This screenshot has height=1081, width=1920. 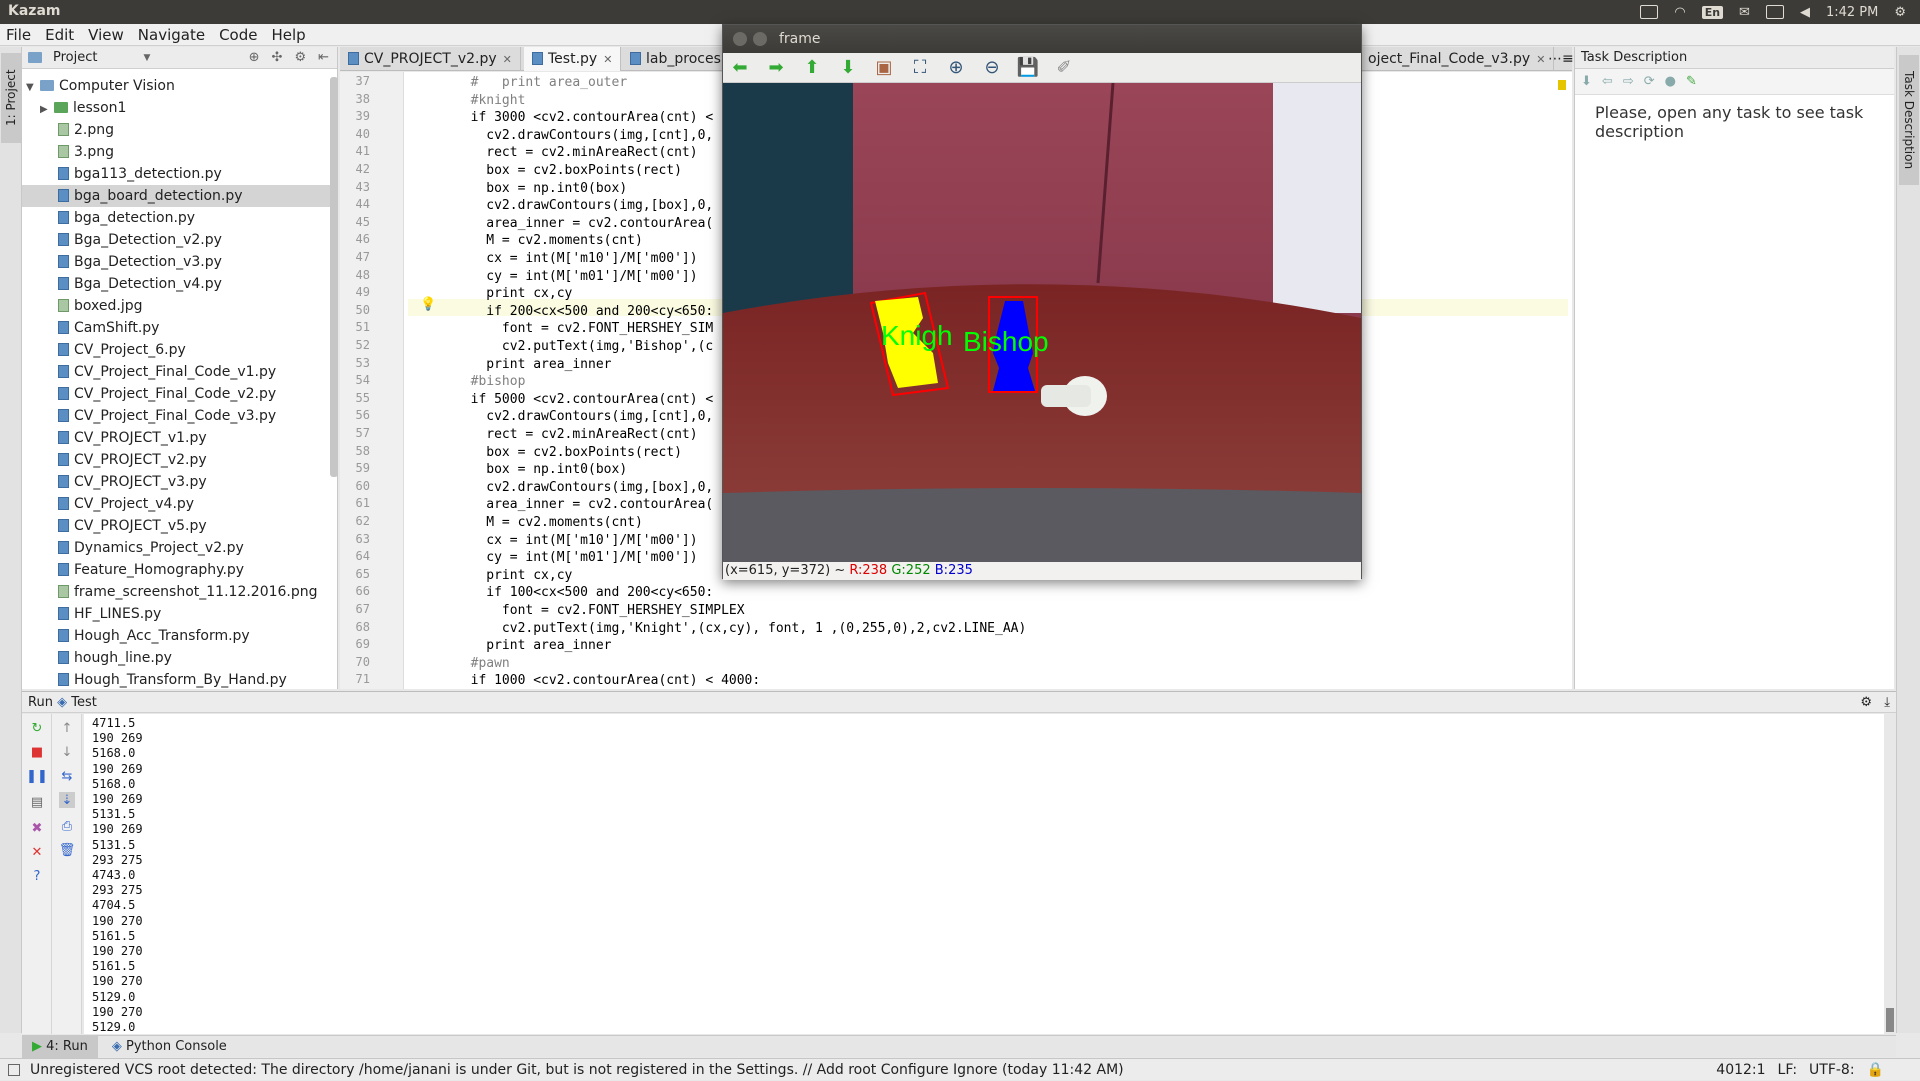 I want to click on tree-file-item: CV_Project_6.py, so click(x=177, y=350).